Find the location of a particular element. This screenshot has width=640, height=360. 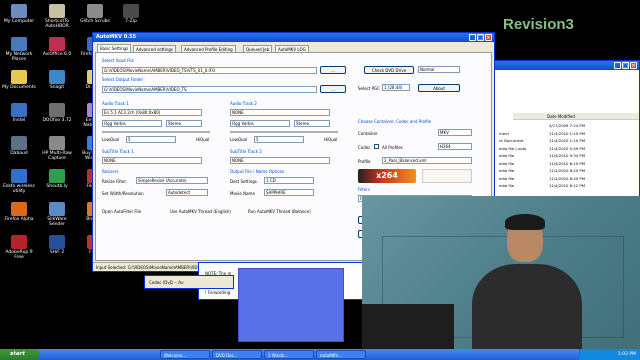

desktop-icon-label: SHiF 2 is located at coordinates (57, 252).